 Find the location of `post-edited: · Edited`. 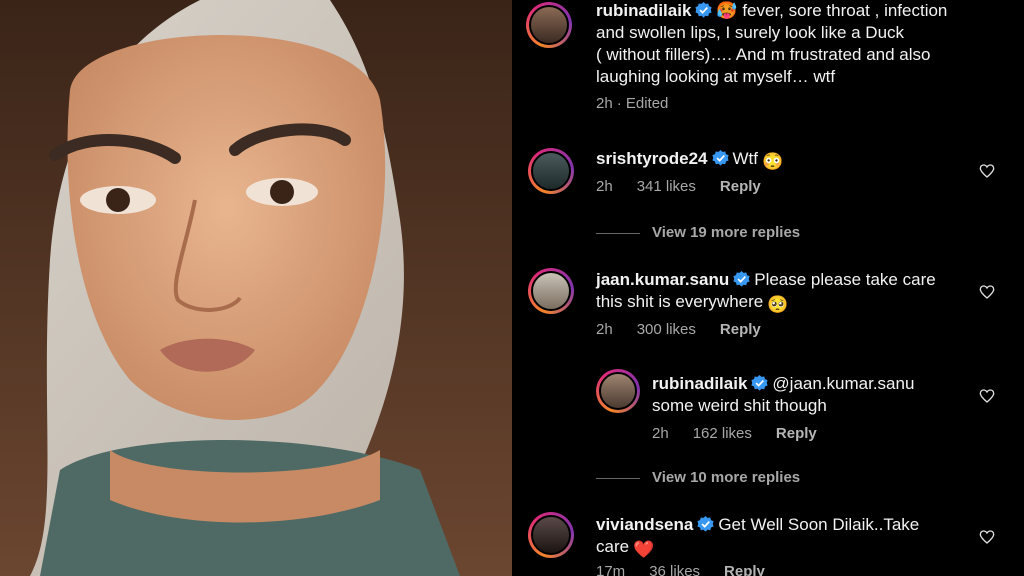

post-edited: · Edited is located at coordinates (642, 103).